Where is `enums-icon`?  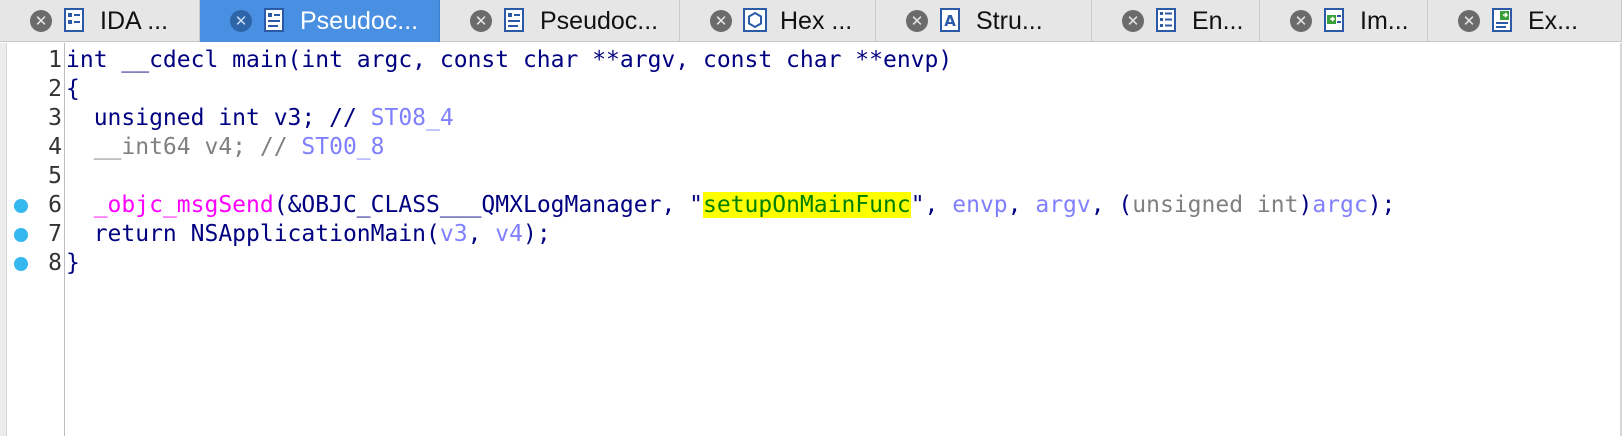
enums-icon is located at coordinates (1167, 21).